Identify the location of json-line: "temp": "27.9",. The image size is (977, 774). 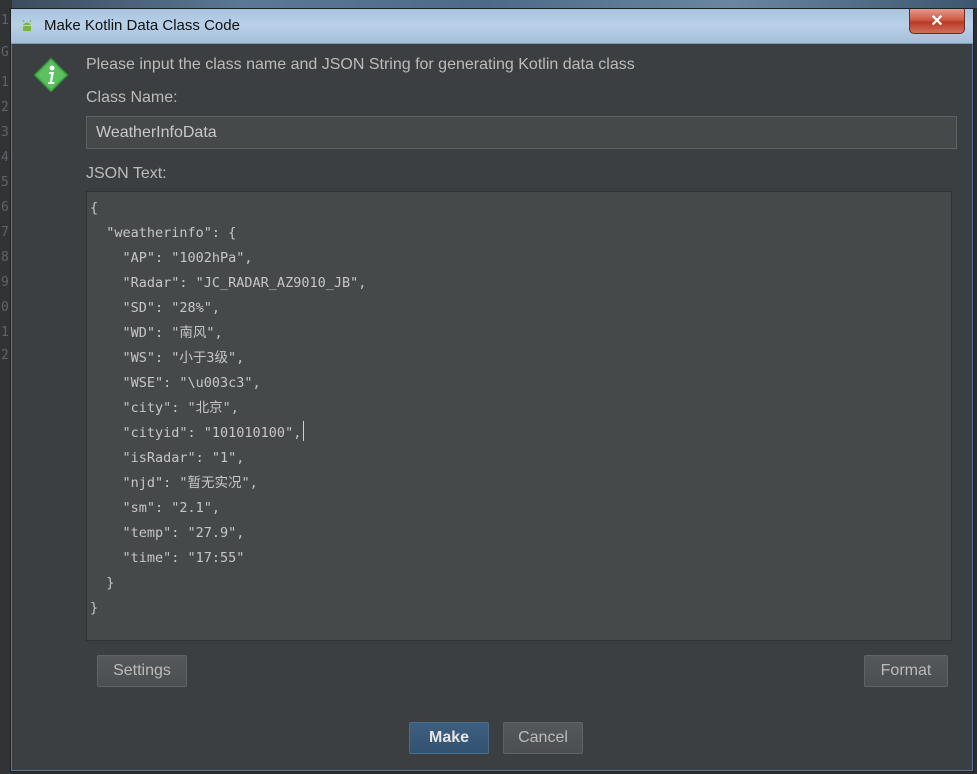
(167, 533).